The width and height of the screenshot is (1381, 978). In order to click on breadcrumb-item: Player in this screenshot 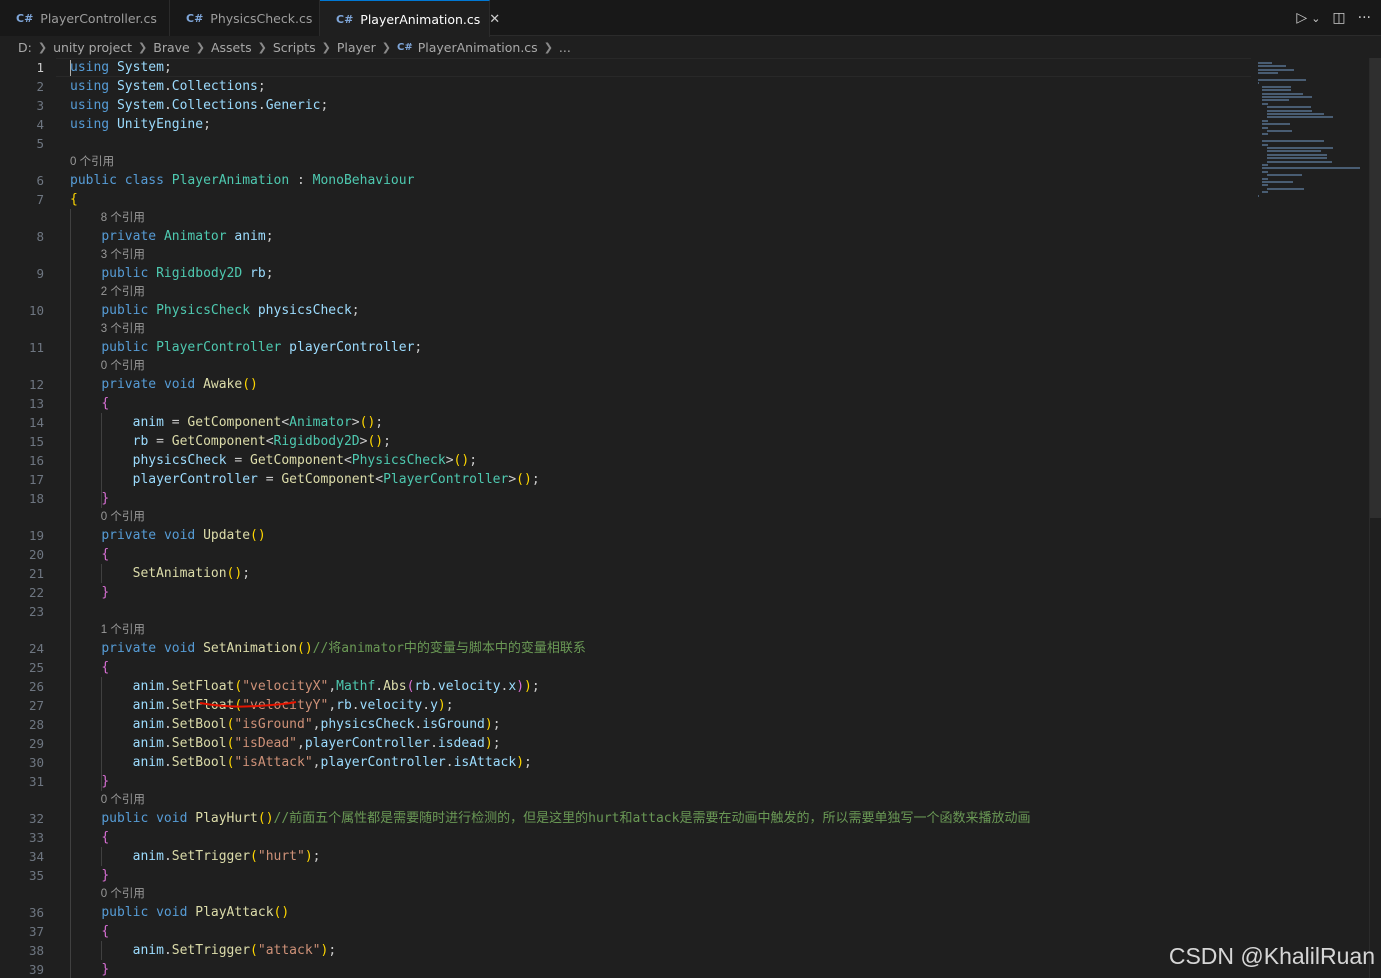, I will do `click(356, 47)`.